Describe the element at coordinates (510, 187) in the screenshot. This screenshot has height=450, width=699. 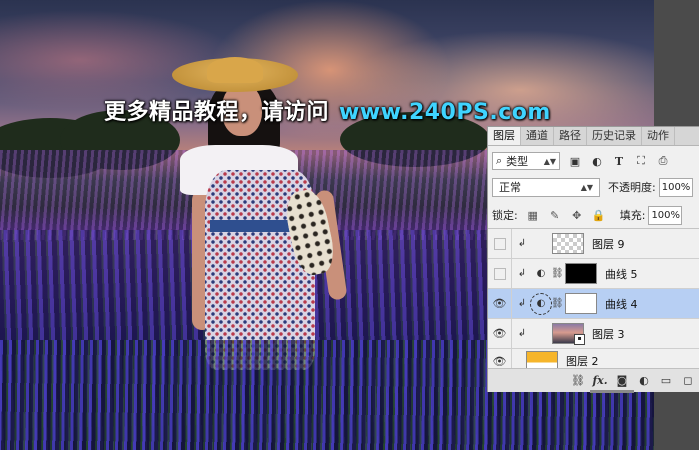
I see `blend-mode-value: 正常` at that location.